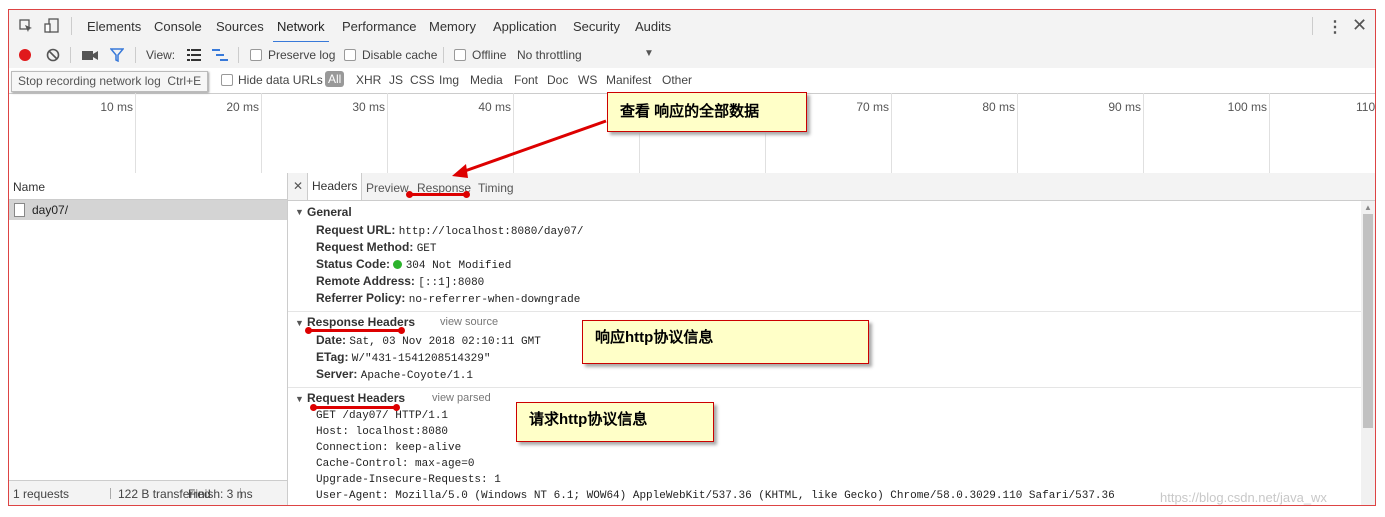 Image resolution: width=1385 pixels, height=517 pixels. Describe the element at coordinates (439, 194) in the screenshot. I see `response-tab-underline` at that location.